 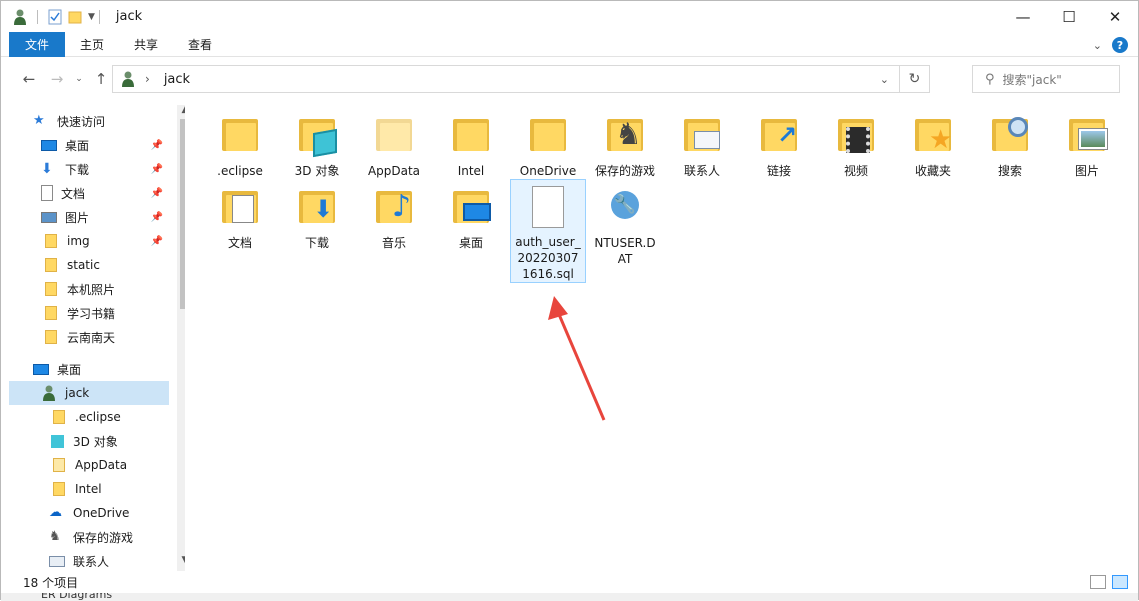 What do you see at coordinates (1115, 16) in the screenshot?
I see `close-button: ✕` at bounding box center [1115, 16].